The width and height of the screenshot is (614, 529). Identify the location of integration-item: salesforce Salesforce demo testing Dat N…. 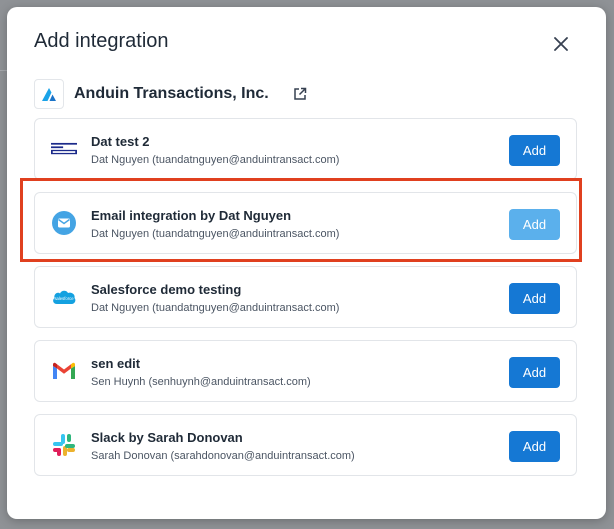
(305, 297).